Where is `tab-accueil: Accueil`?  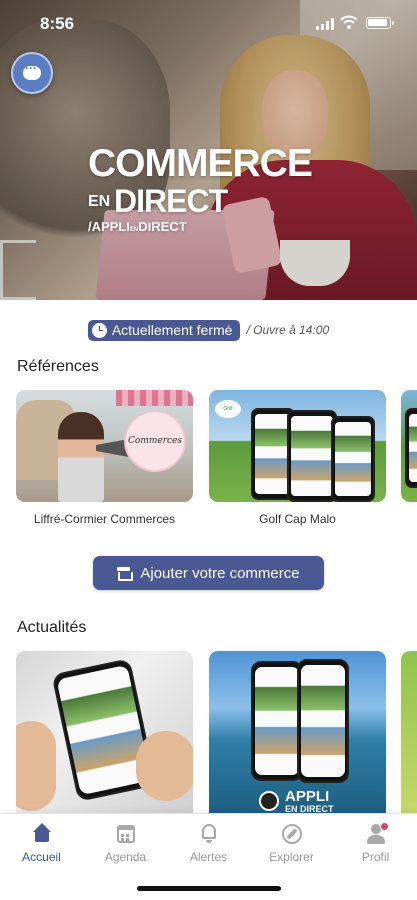 tab-accueil: Accueil is located at coordinates (41, 847).